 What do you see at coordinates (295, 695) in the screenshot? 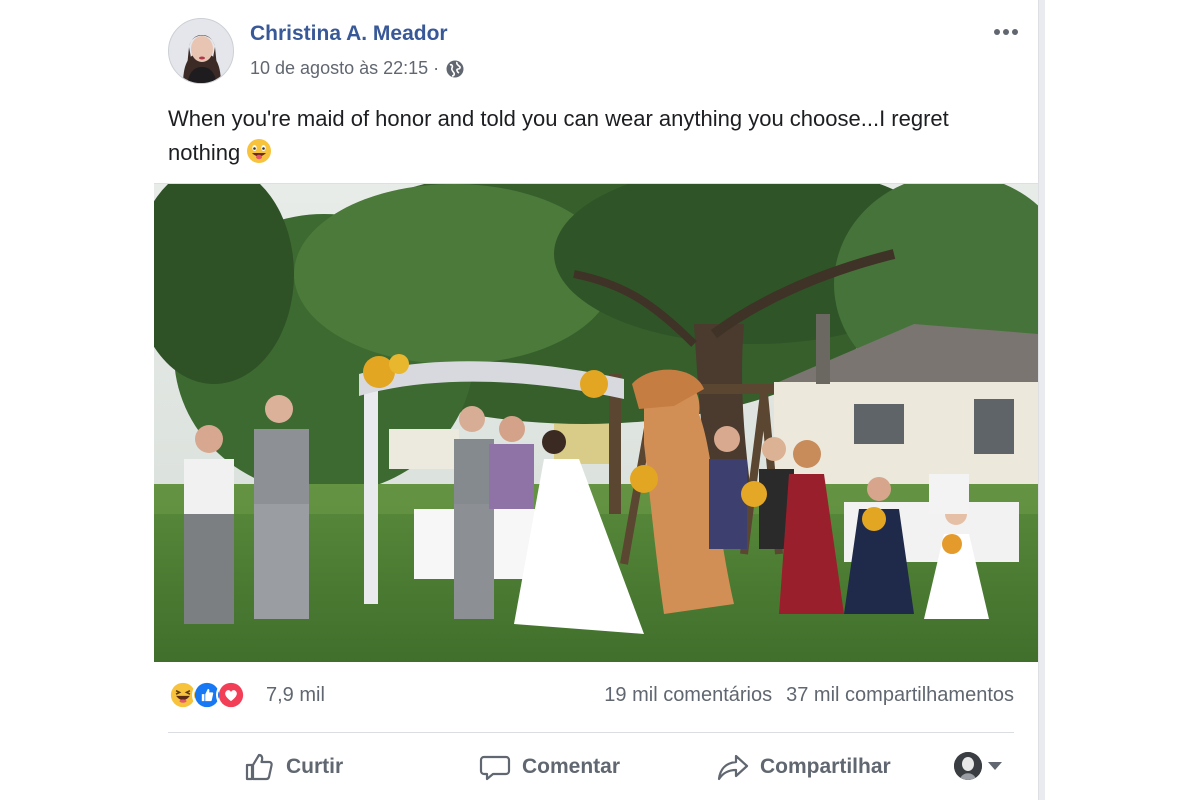
I see `reaction-count: 7,9 mil` at bounding box center [295, 695].